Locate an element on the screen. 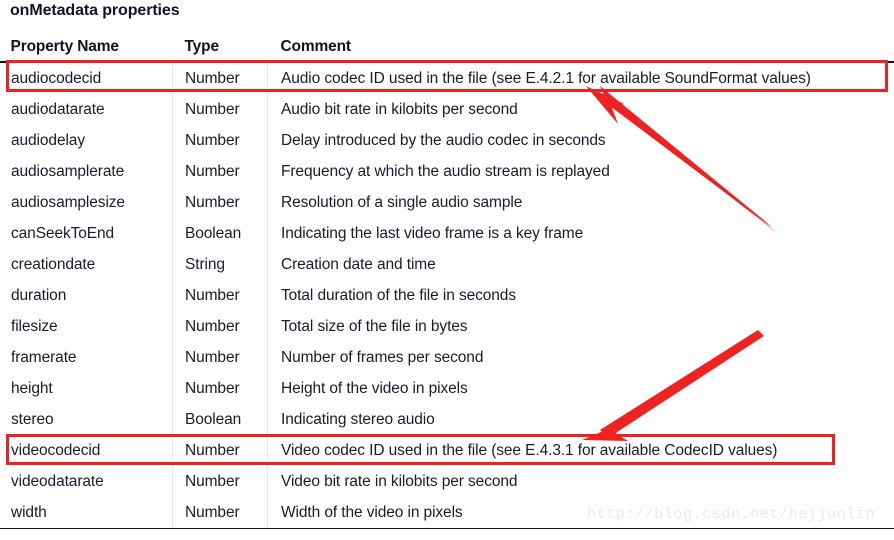  cell-comment: Indicating stereo audio is located at coordinates (580, 419).